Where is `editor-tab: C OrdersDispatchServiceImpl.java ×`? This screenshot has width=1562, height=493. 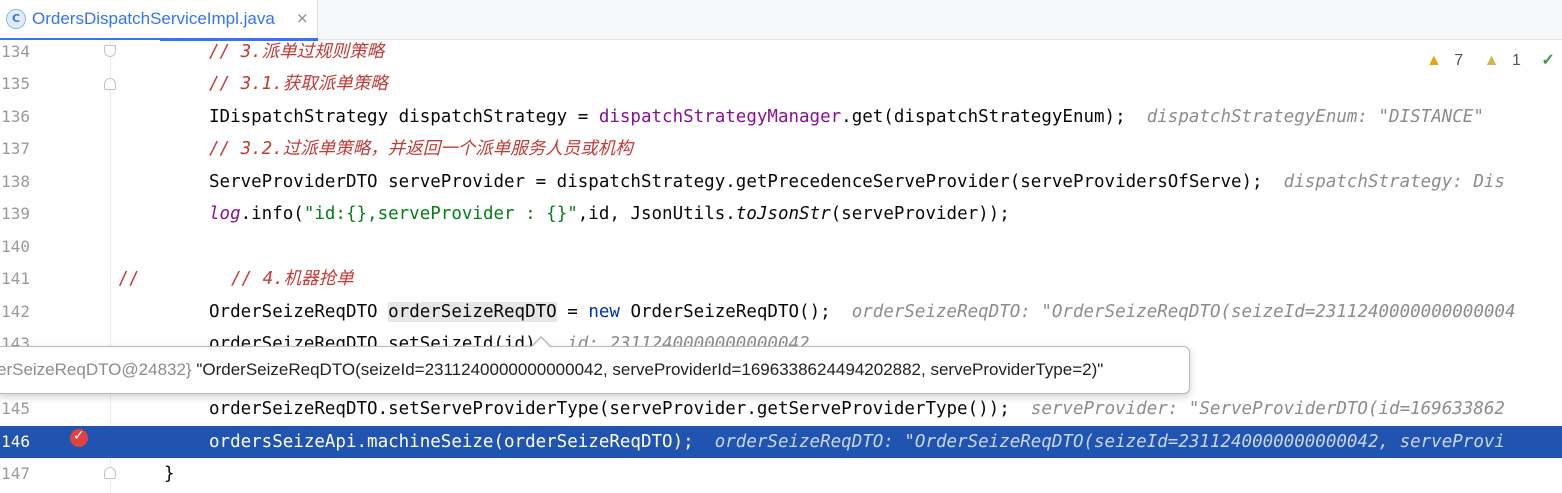
editor-tab: C OrdersDispatchServiceImpl.java × is located at coordinates (159, 20).